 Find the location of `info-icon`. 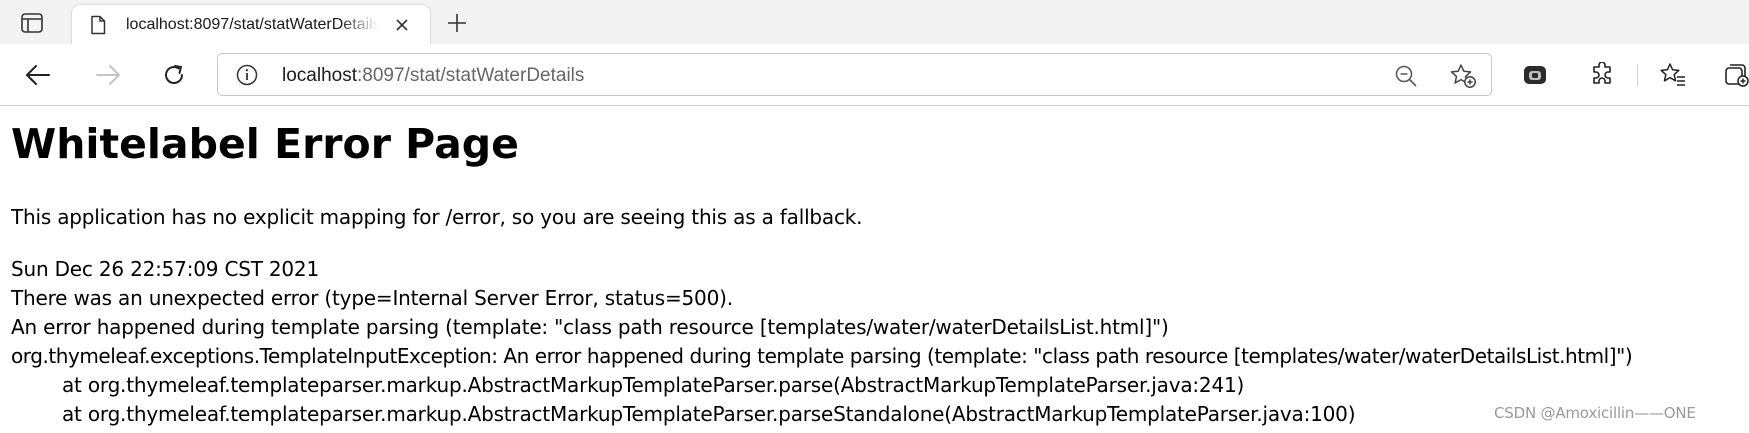

info-icon is located at coordinates (247, 75).